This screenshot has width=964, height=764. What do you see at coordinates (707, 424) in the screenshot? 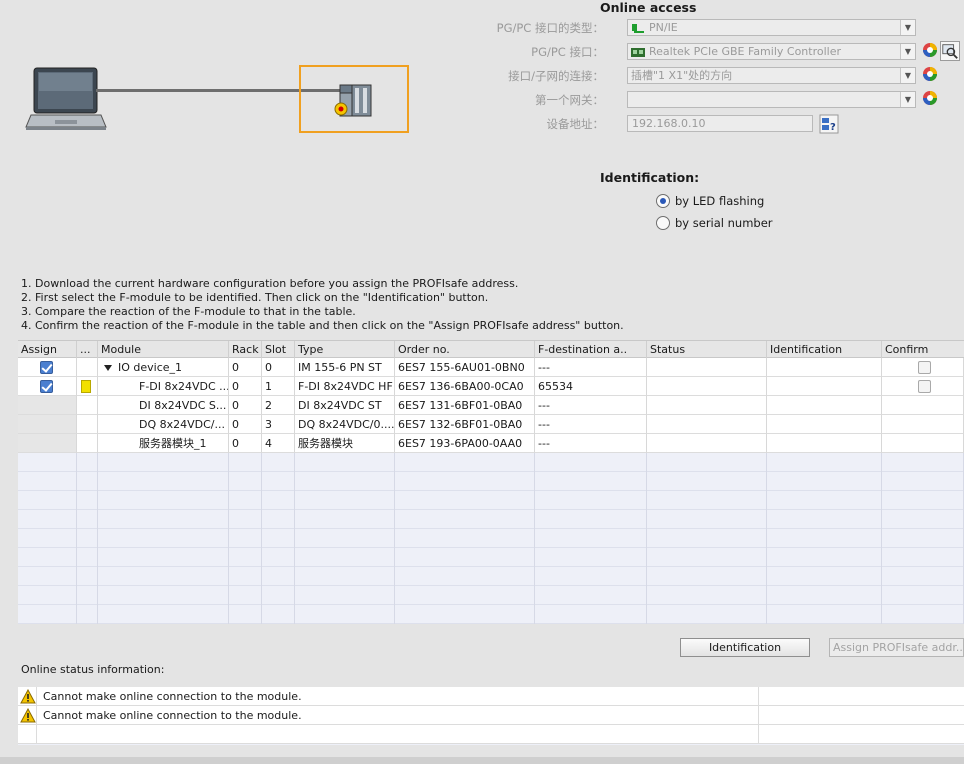
I see `cell-status` at bounding box center [707, 424].